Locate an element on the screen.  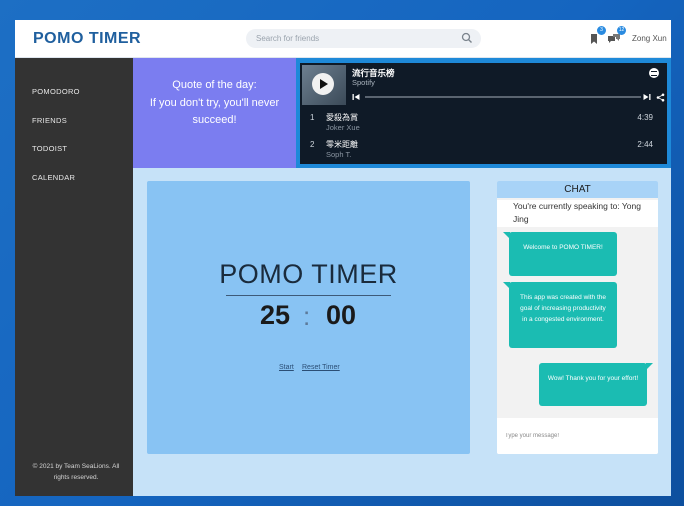
chat-message-received: Welcome to POMO TIMER! is located at coordinates (560, 254).